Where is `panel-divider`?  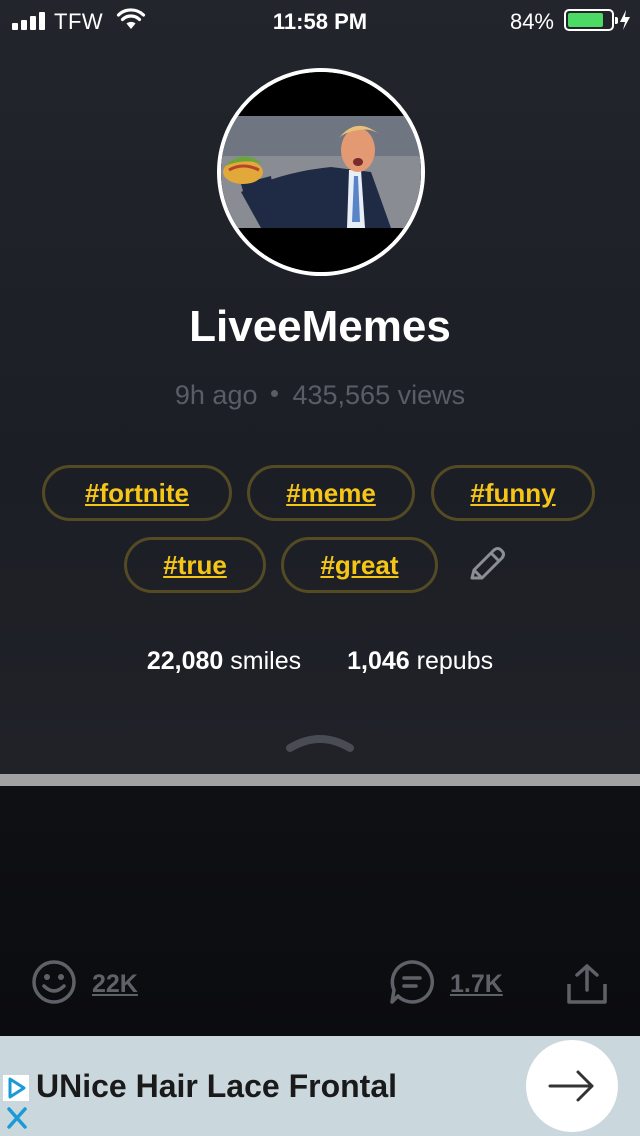
panel-divider is located at coordinates (320, 780).